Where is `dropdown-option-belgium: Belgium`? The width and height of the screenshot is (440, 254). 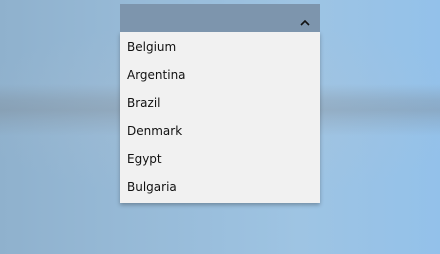 dropdown-option-belgium: Belgium is located at coordinates (220, 47).